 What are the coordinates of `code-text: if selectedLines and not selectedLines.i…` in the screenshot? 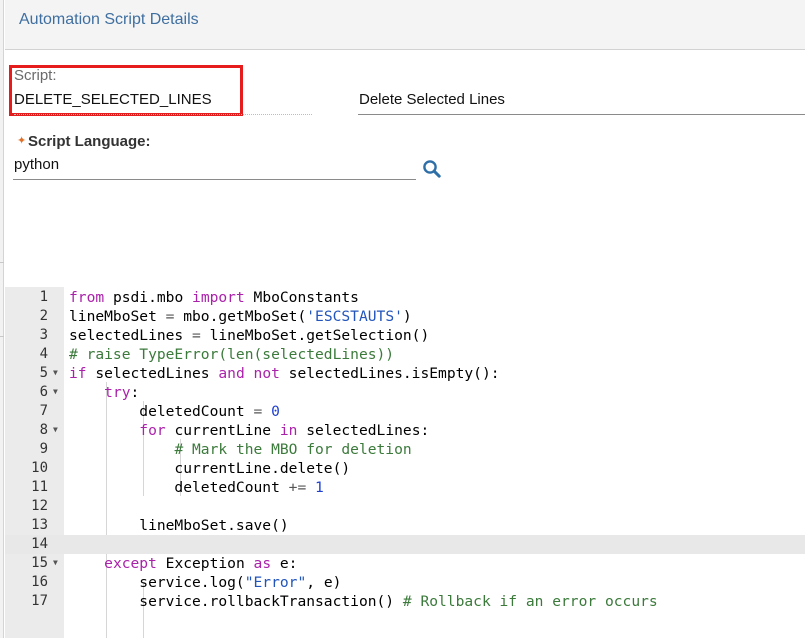 It's located at (284, 373).